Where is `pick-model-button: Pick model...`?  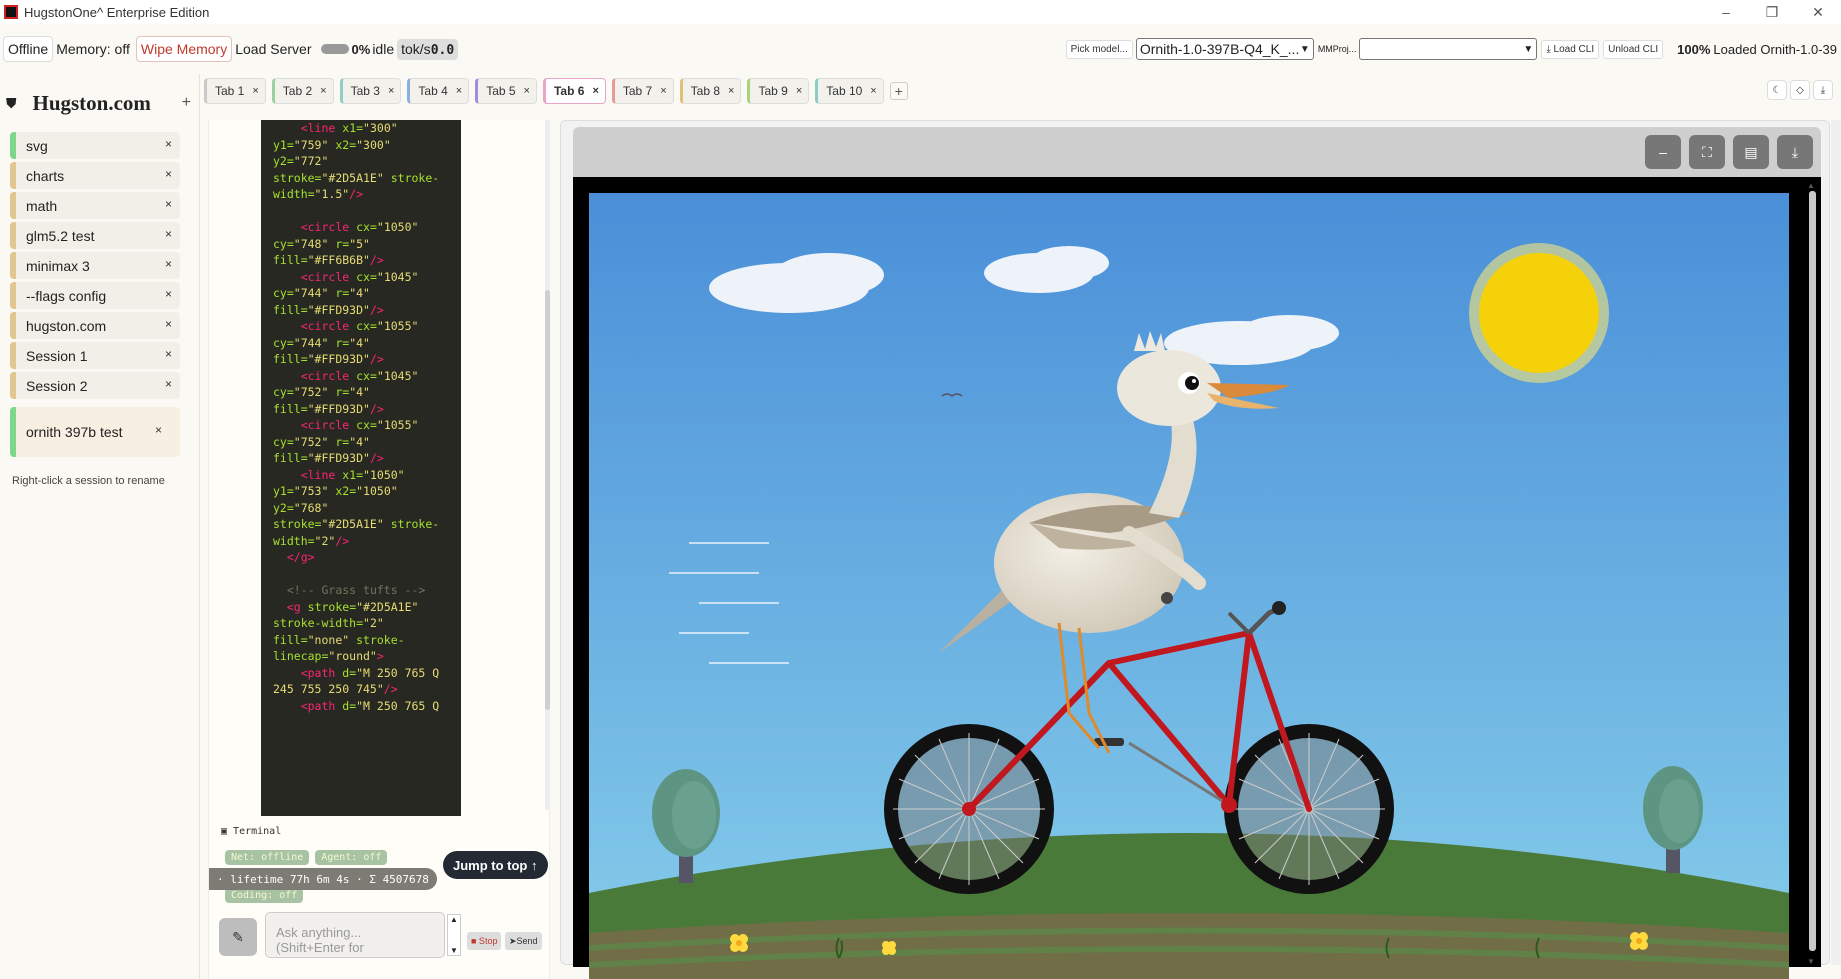
pick-model-button: Pick model... is located at coordinates (1099, 49).